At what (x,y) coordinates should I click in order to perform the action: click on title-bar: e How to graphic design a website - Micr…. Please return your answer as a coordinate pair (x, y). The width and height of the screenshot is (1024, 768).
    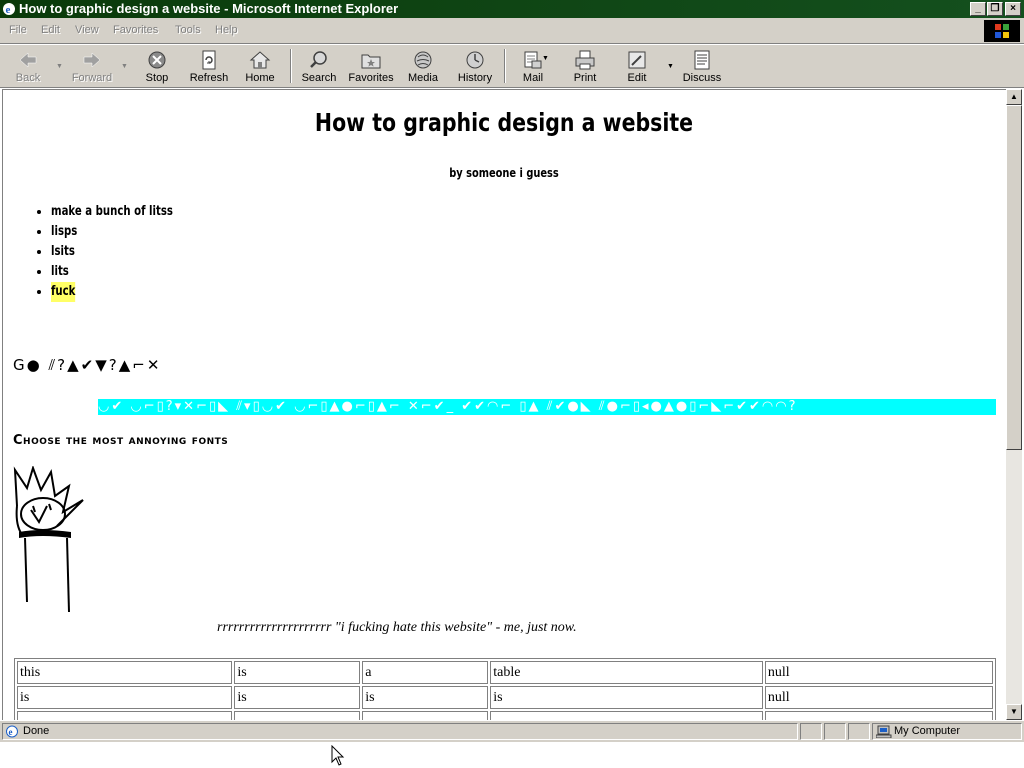
    Looking at the image, I should click on (512, 9).